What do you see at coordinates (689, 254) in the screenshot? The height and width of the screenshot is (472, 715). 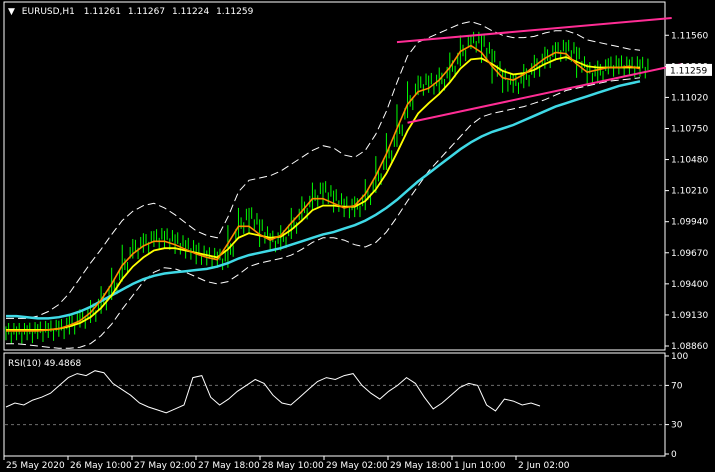 I see `price-axis-label: 1.09670` at bounding box center [689, 254].